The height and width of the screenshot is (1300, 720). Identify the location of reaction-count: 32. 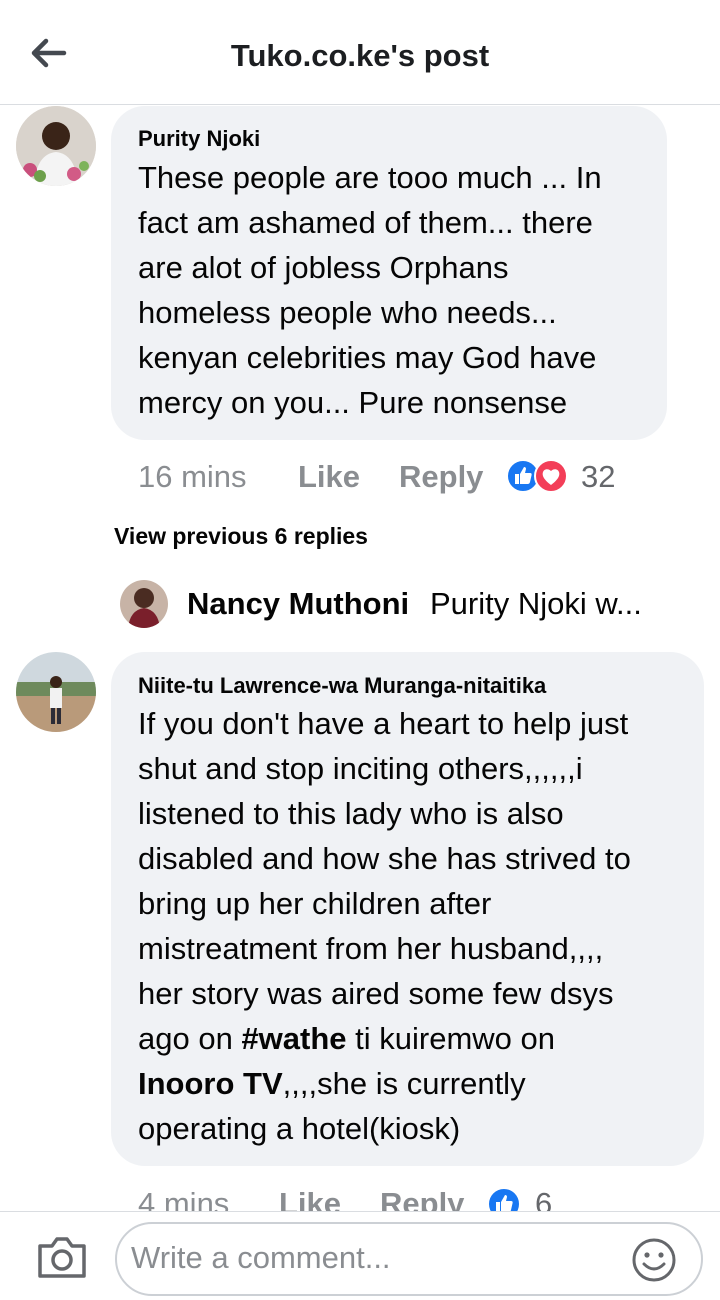
(598, 477).